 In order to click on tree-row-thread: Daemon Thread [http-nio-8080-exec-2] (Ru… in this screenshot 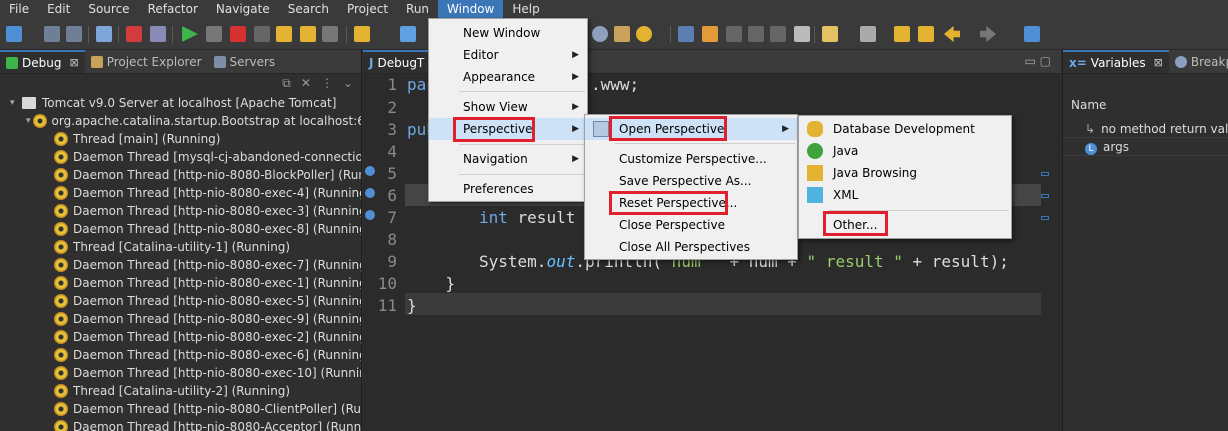, I will do `click(180, 337)`.